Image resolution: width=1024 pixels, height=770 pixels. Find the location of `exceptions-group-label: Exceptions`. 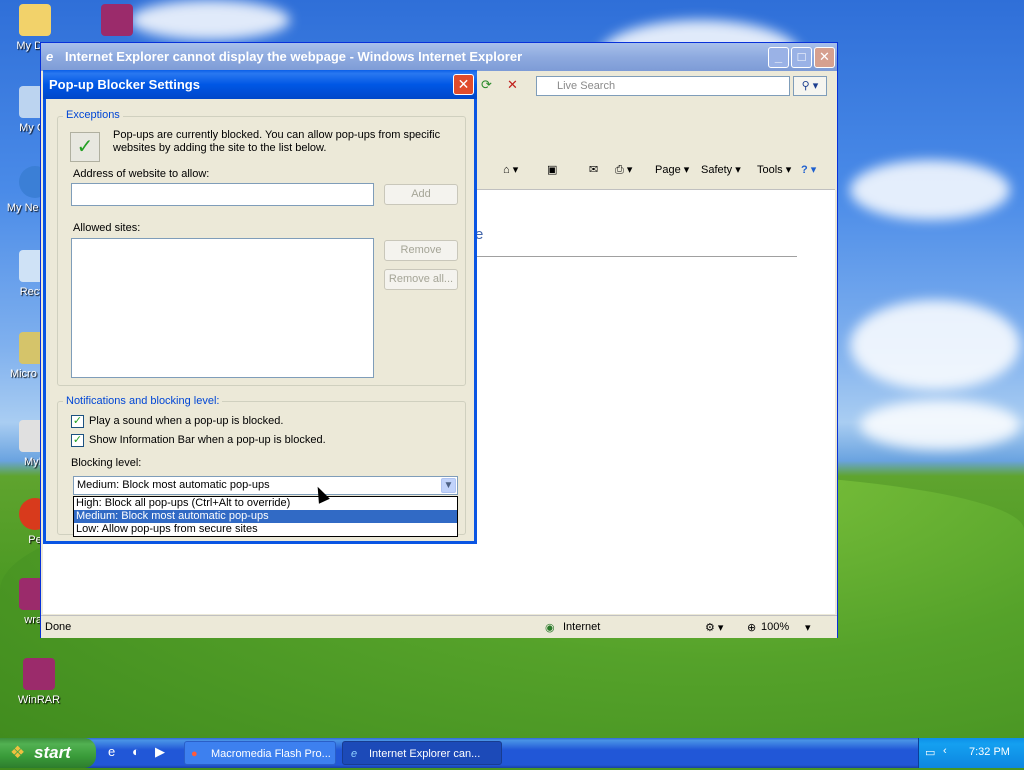

exceptions-group-label: Exceptions is located at coordinates (93, 115).